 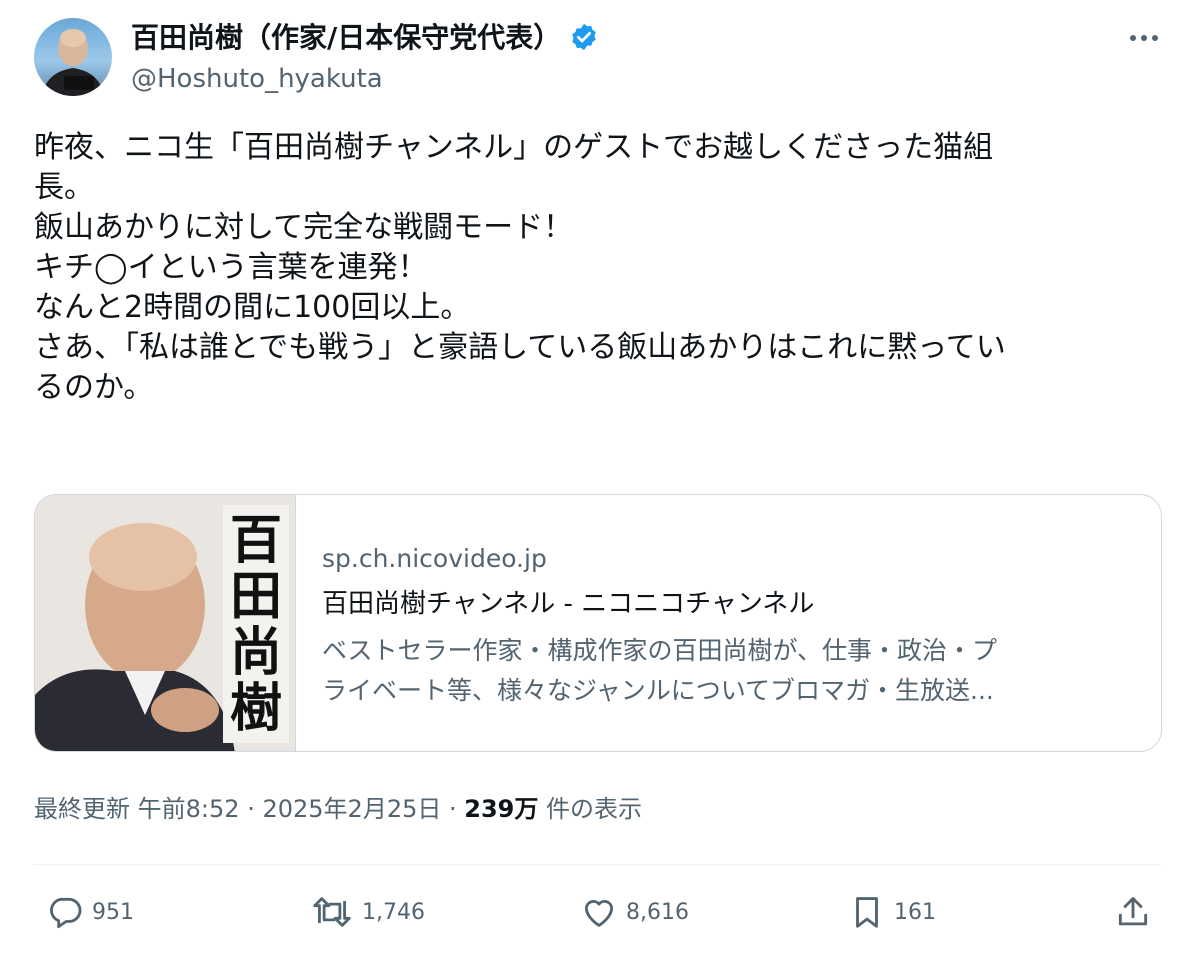 What do you see at coordinates (1144, 38) in the screenshot?
I see `more-options-icon` at bounding box center [1144, 38].